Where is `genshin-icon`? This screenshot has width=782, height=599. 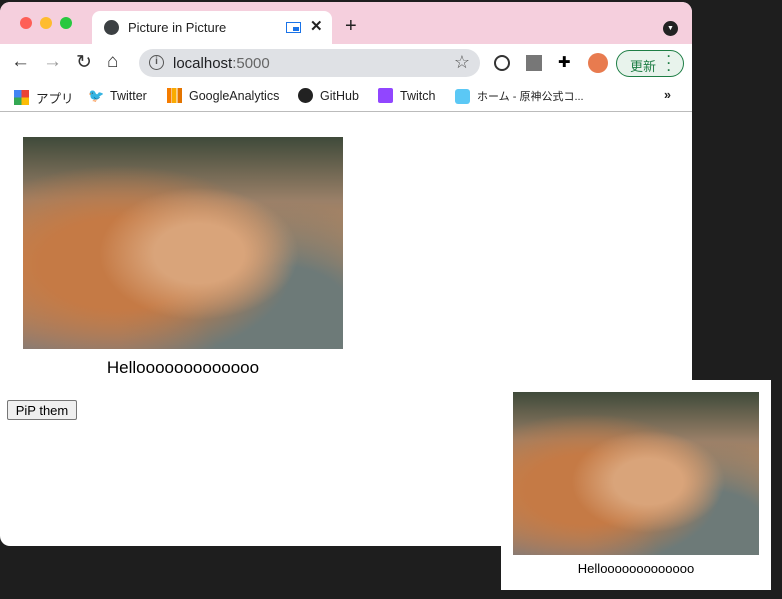
genshin-icon is located at coordinates (462, 96).